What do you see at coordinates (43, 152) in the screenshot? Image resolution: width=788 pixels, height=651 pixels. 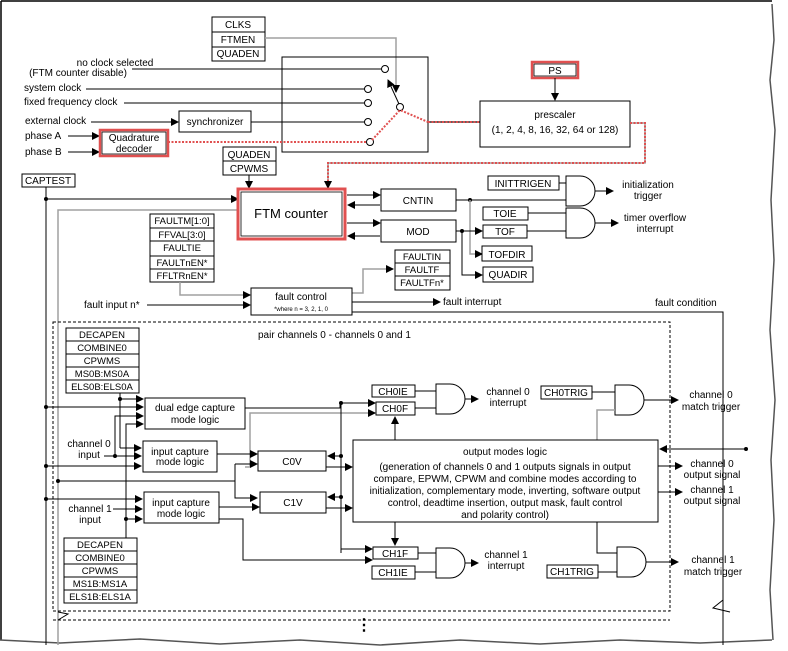 I see `label-phase-b: phase B` at bounding box center [43, 152].